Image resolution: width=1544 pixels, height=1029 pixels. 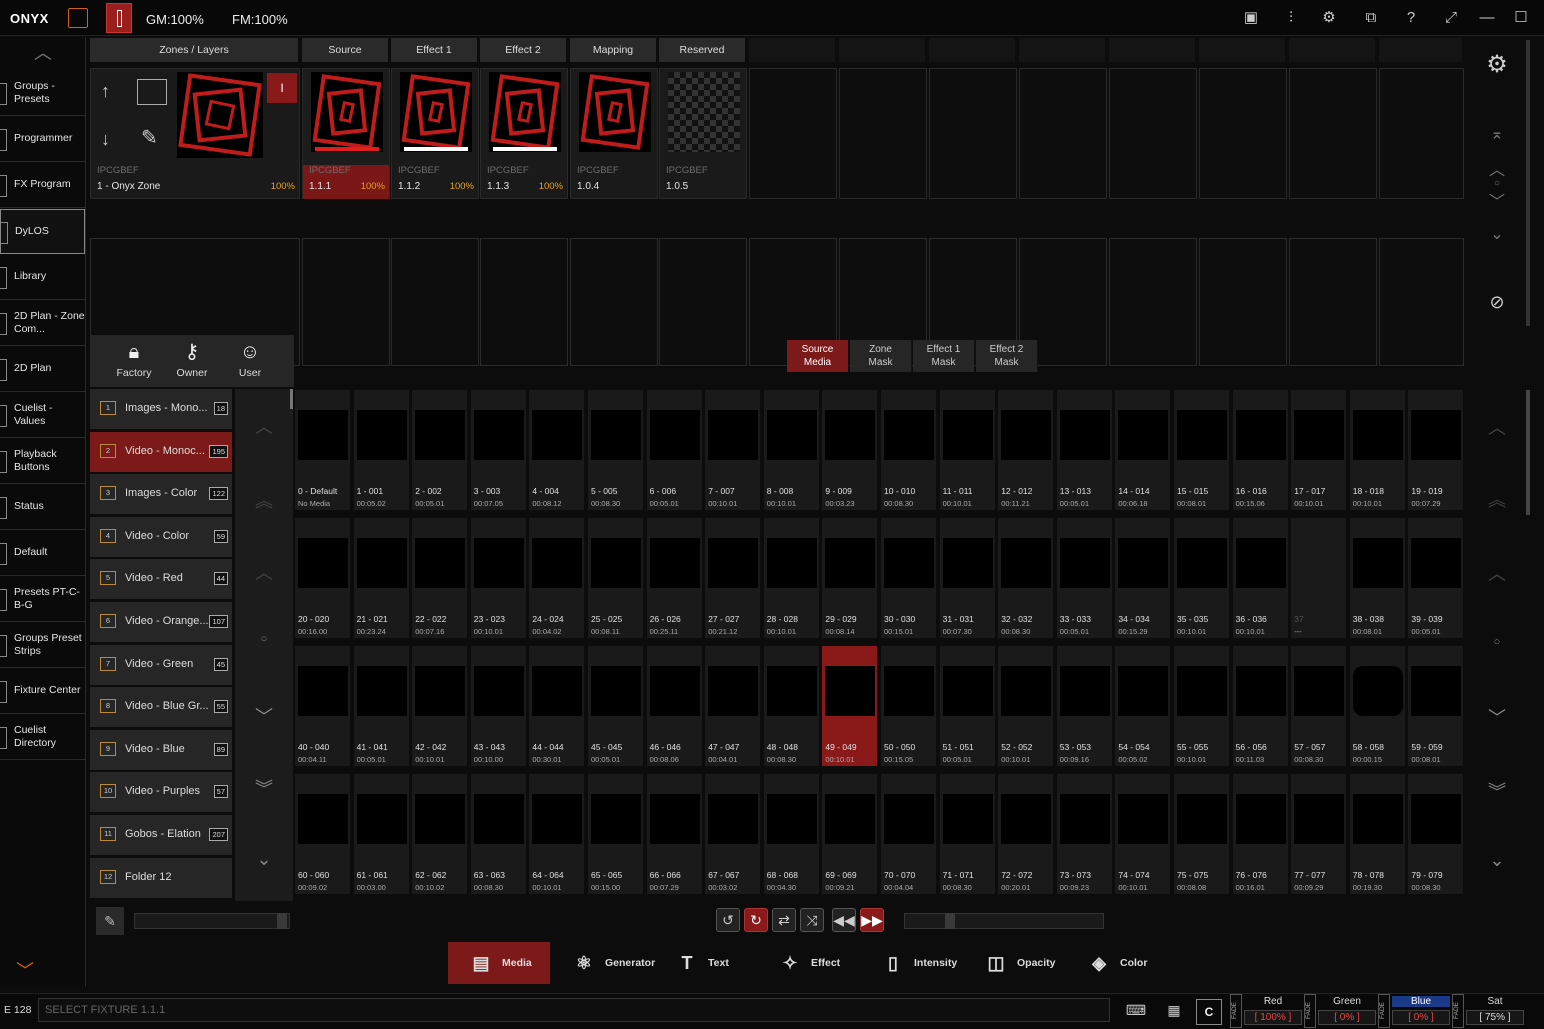 I want to click on keyboard-icon: ⌨, so click(x=1136, y=1012).